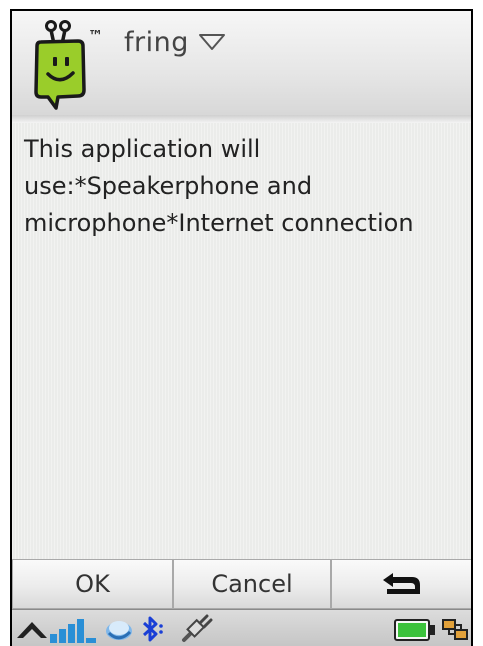  What do you see at coordinates (414, 630) in the screenshot?
I see `battery-icon` at bounding box center [414, 630].